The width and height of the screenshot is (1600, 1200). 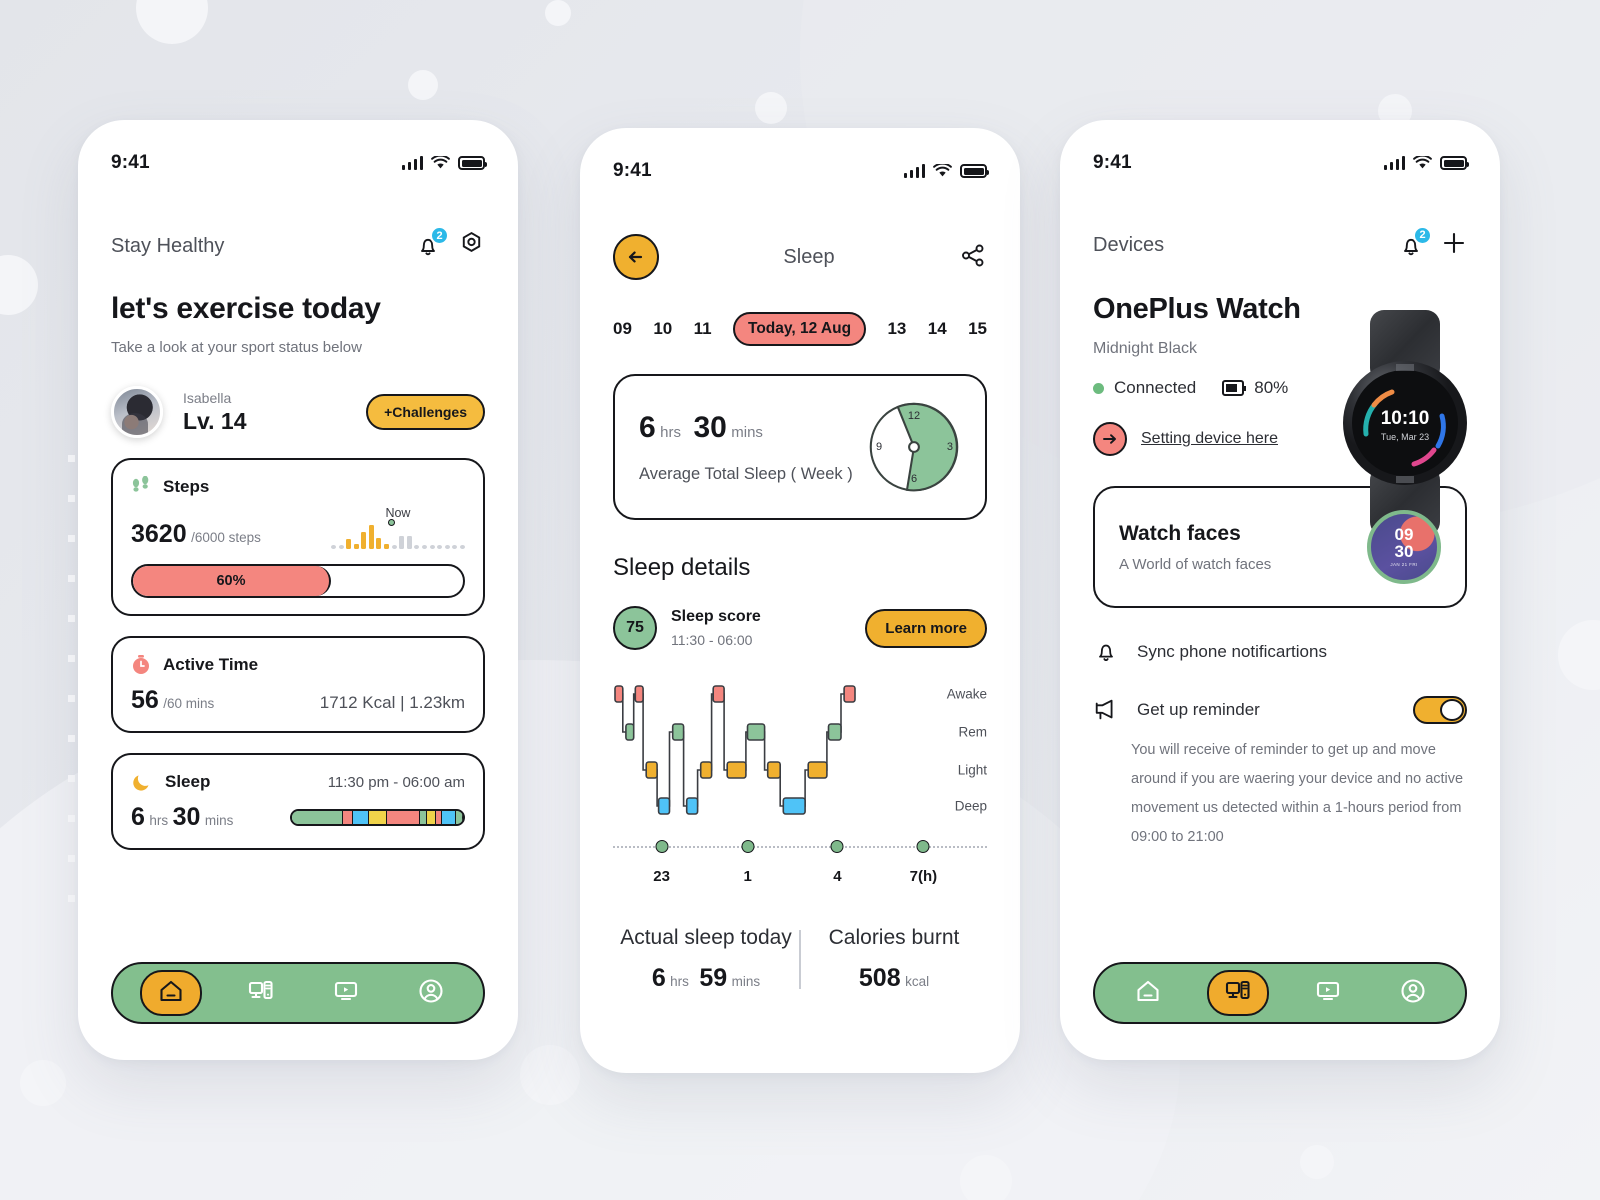 I want to click on date-item: 14, so click(x=937, y=329).